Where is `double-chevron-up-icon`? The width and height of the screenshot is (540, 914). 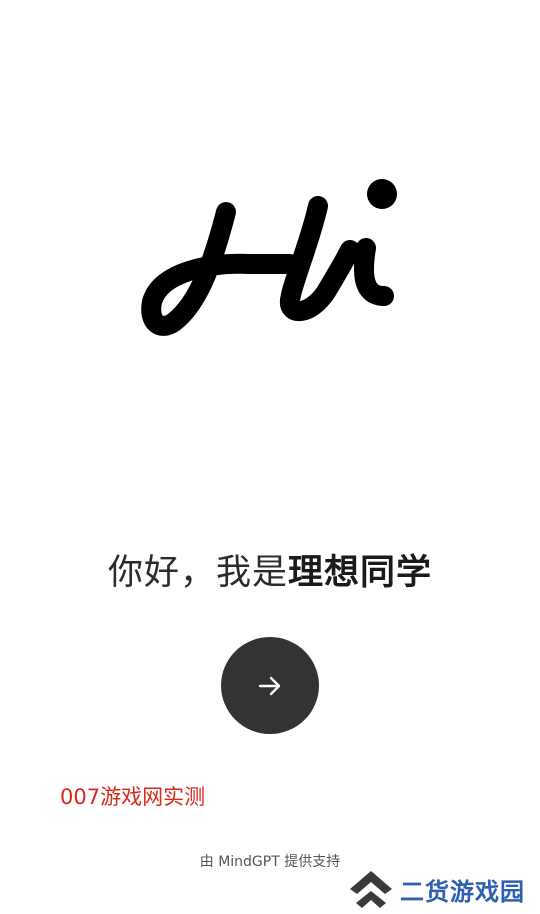 double-chevron-up-icon is located at coordinates (371, 889).